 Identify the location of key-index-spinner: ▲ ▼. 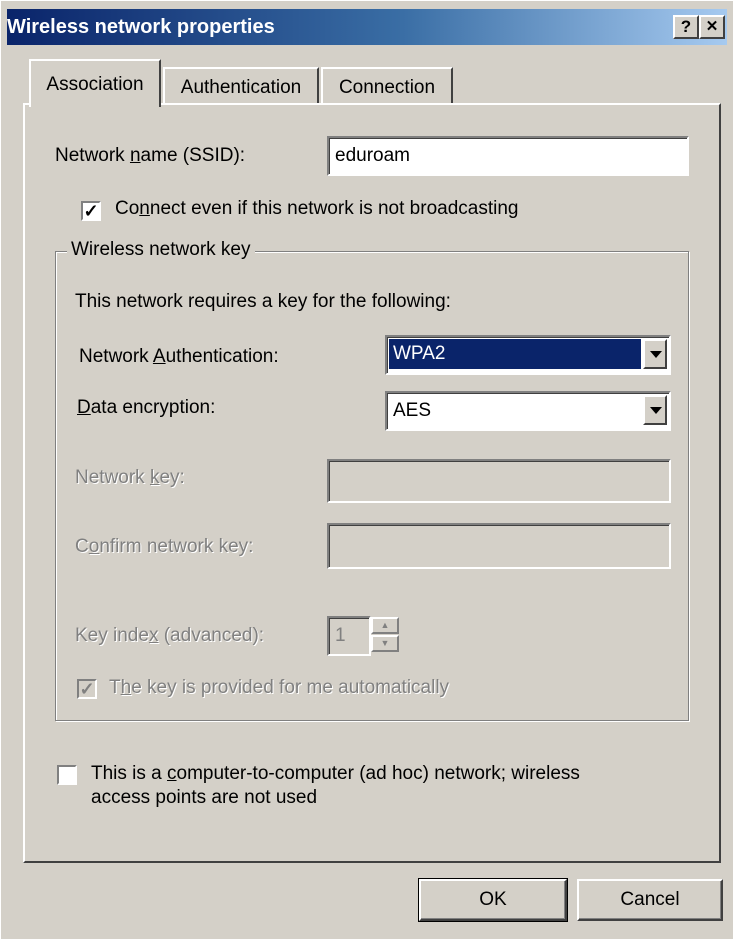
(386, 635).